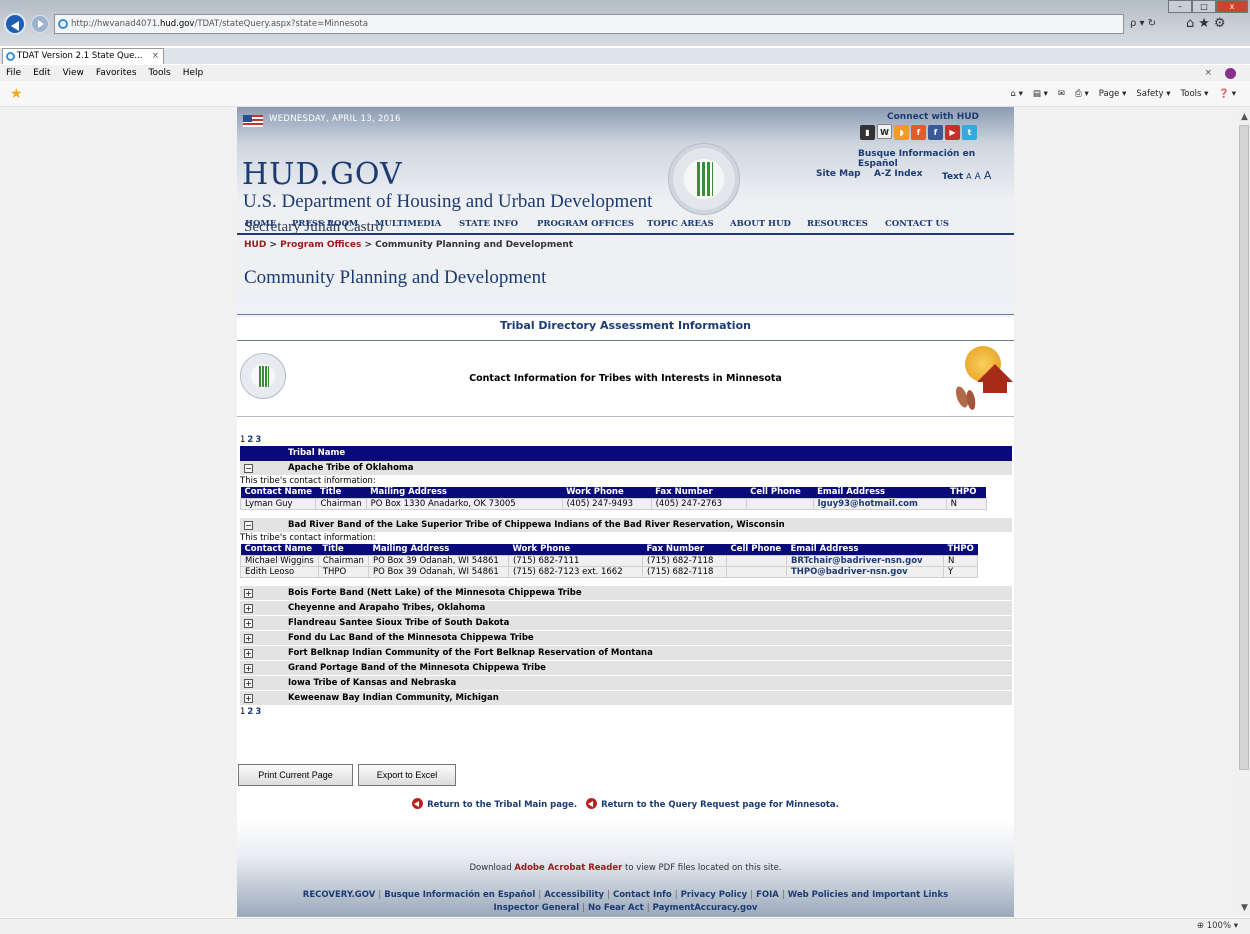 The height and width of the screenshot is (934, 1250). Describe the element at coordinates (714, 895) in the screenshot. I see `footer-link-privacy: Privacy Policy` at that location.